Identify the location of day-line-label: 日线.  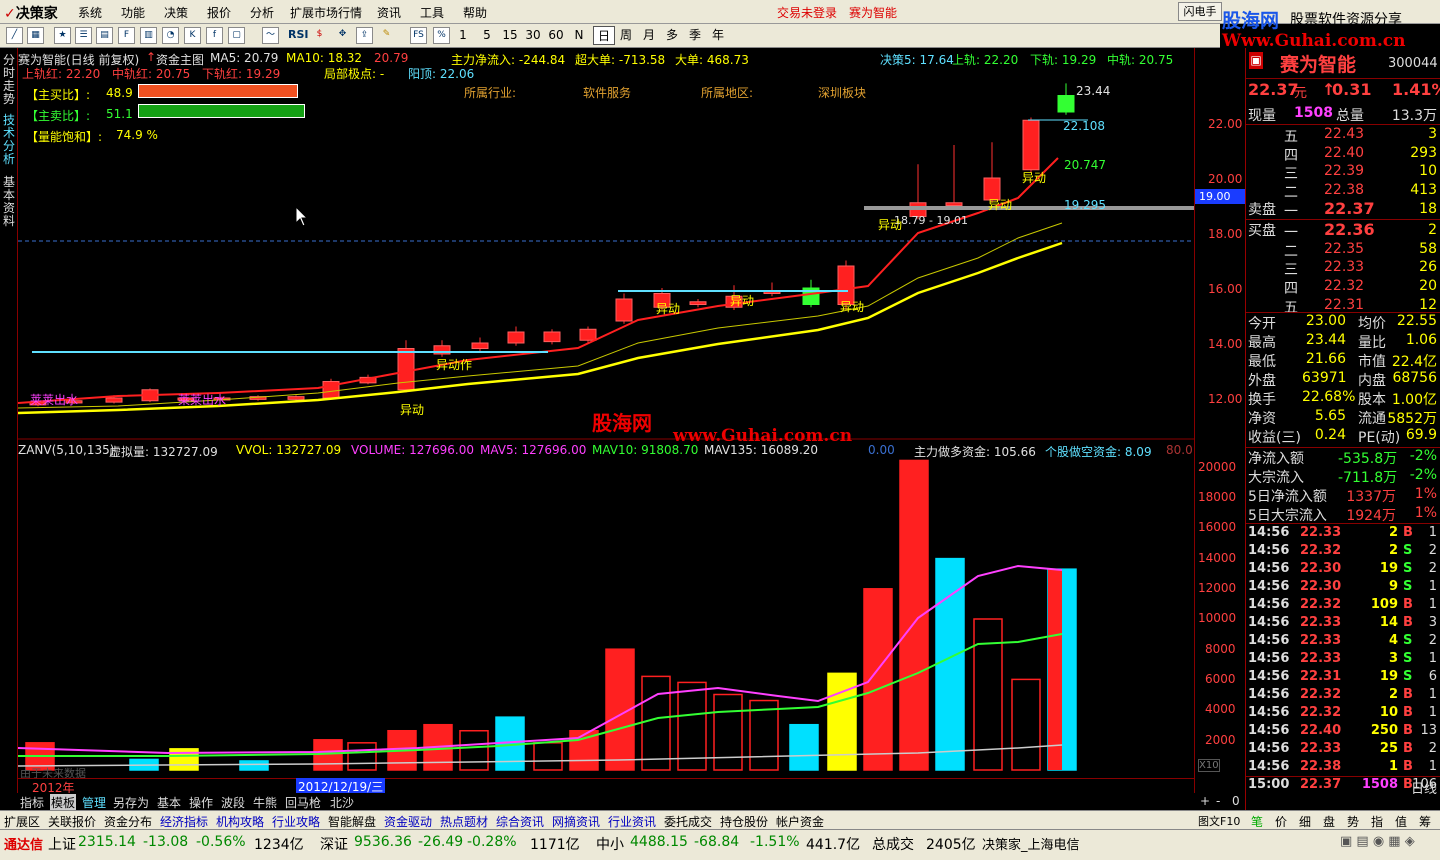
(1424, 787).